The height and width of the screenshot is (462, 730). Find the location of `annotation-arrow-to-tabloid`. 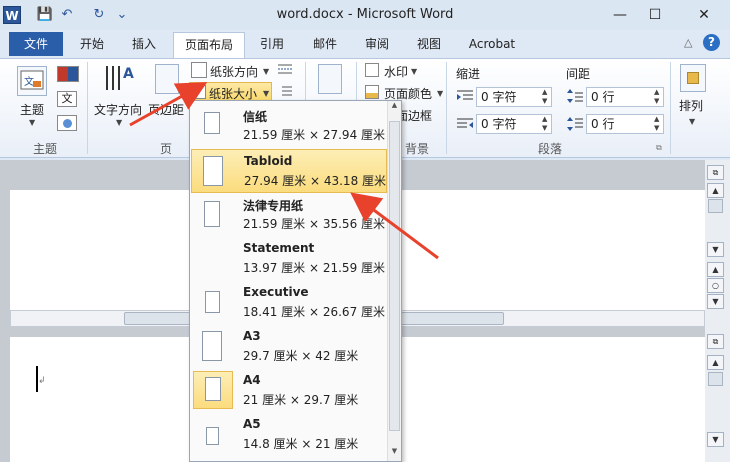

annotation-arrow-to-tabloid is located at coordinates (394, 226).